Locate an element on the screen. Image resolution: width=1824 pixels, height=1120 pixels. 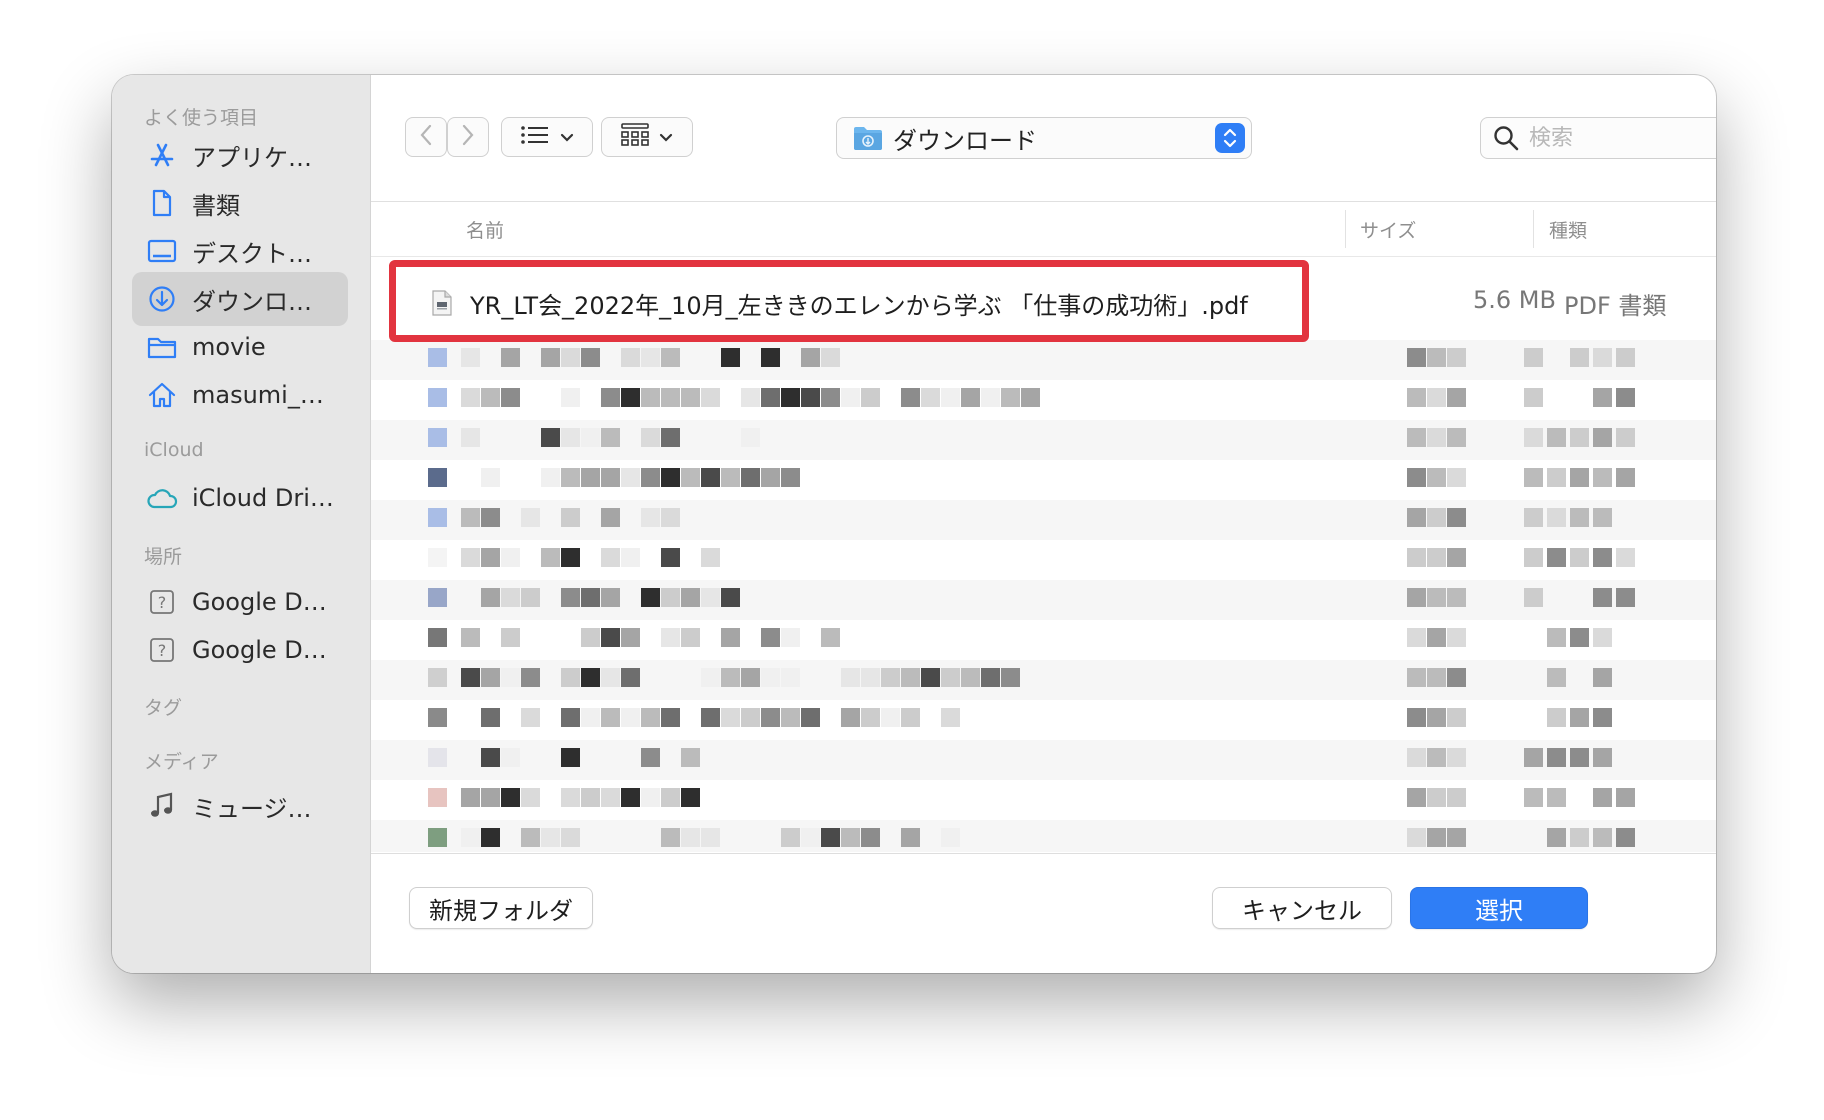
forward-button is located at coordinates (468, 137).